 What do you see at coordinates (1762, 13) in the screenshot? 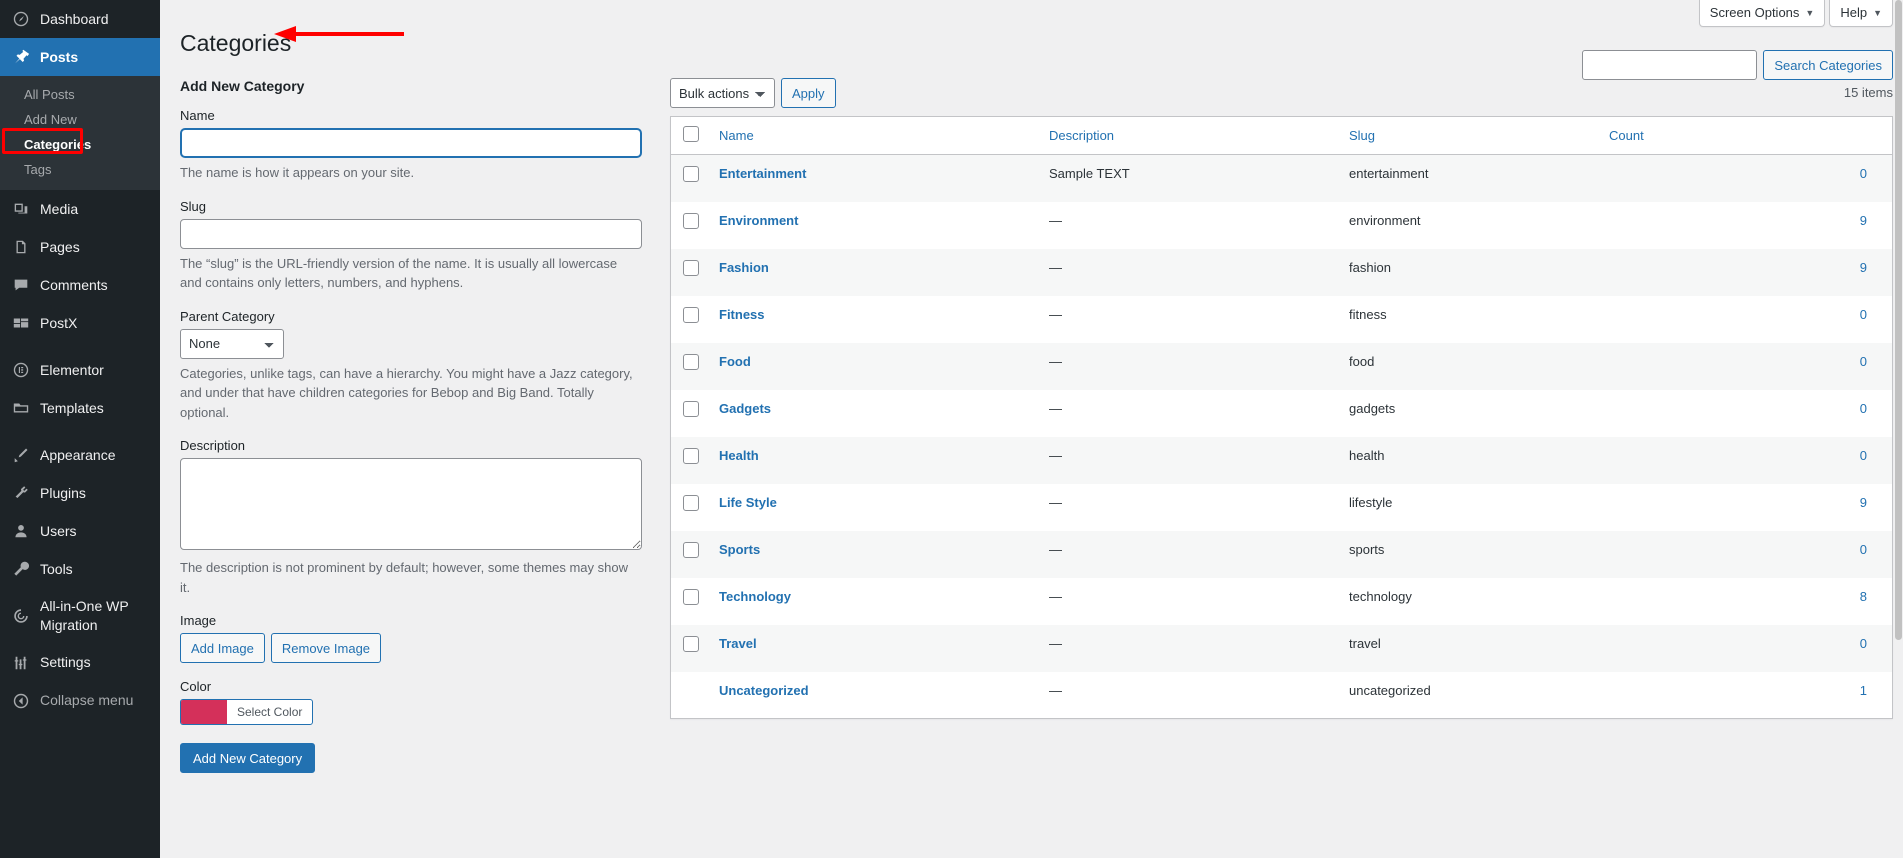
I see `screen-options-button: Screen Options ▼` at bounding box center [1762, 13].